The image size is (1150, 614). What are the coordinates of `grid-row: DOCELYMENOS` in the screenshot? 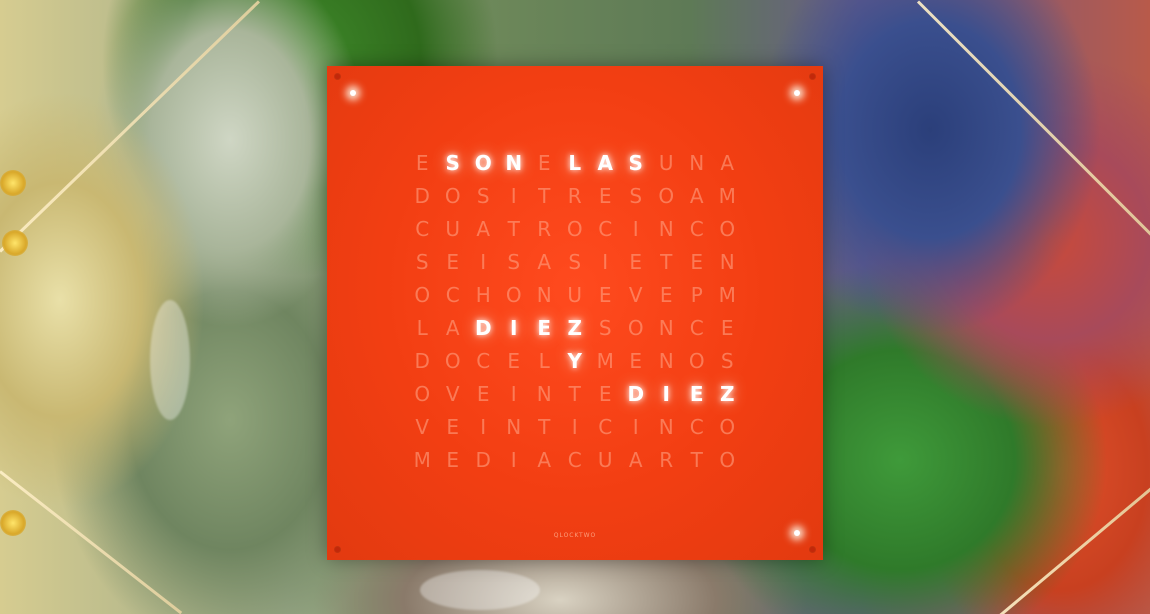 It's located at (575, 360).